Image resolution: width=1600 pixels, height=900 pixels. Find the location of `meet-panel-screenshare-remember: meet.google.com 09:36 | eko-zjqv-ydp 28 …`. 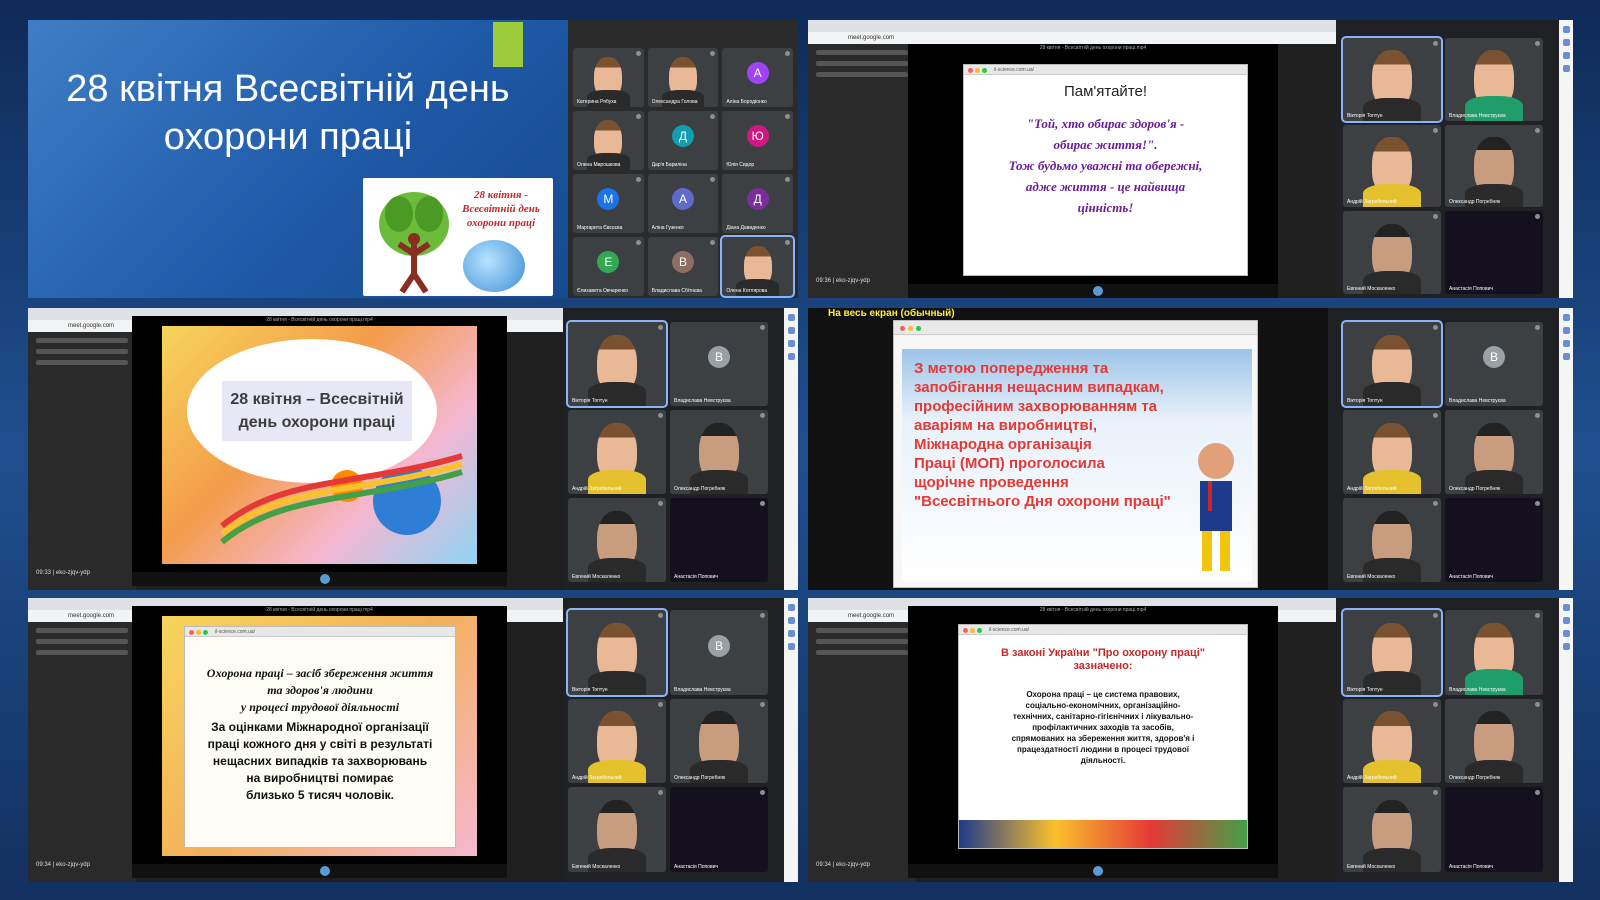

meet-panel-screenshare-remember: meet.google.com 09:36 | eko-zjqv-ydp 28 … is located at coordinates (1190, 159).